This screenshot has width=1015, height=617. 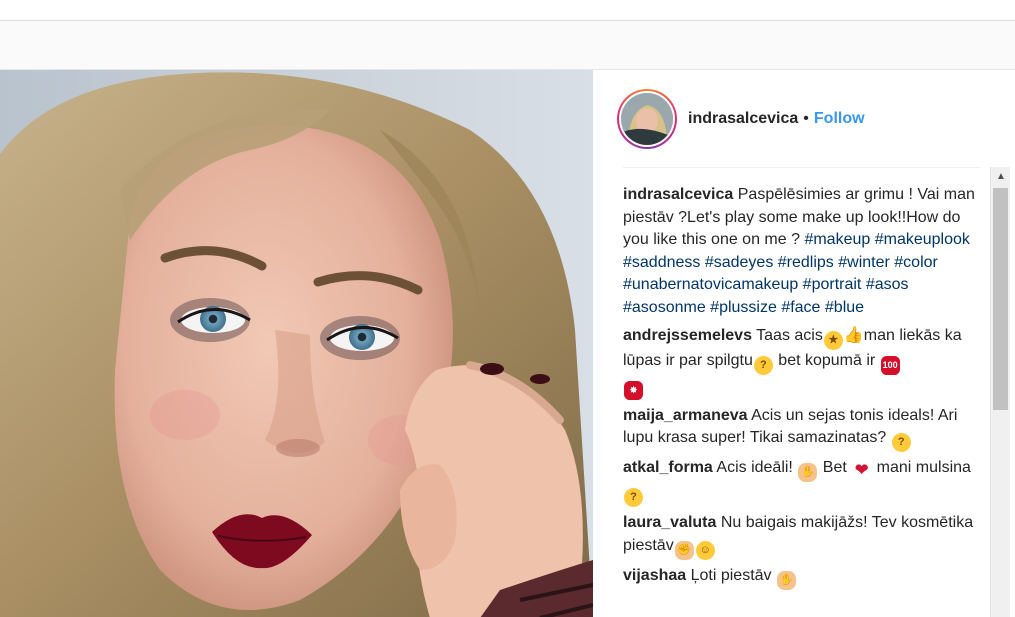 What do you see at coordinates (754, 468) in the screenshot?
I see `comment-text: Acis ideāli!` at bounding box center [754, 468].